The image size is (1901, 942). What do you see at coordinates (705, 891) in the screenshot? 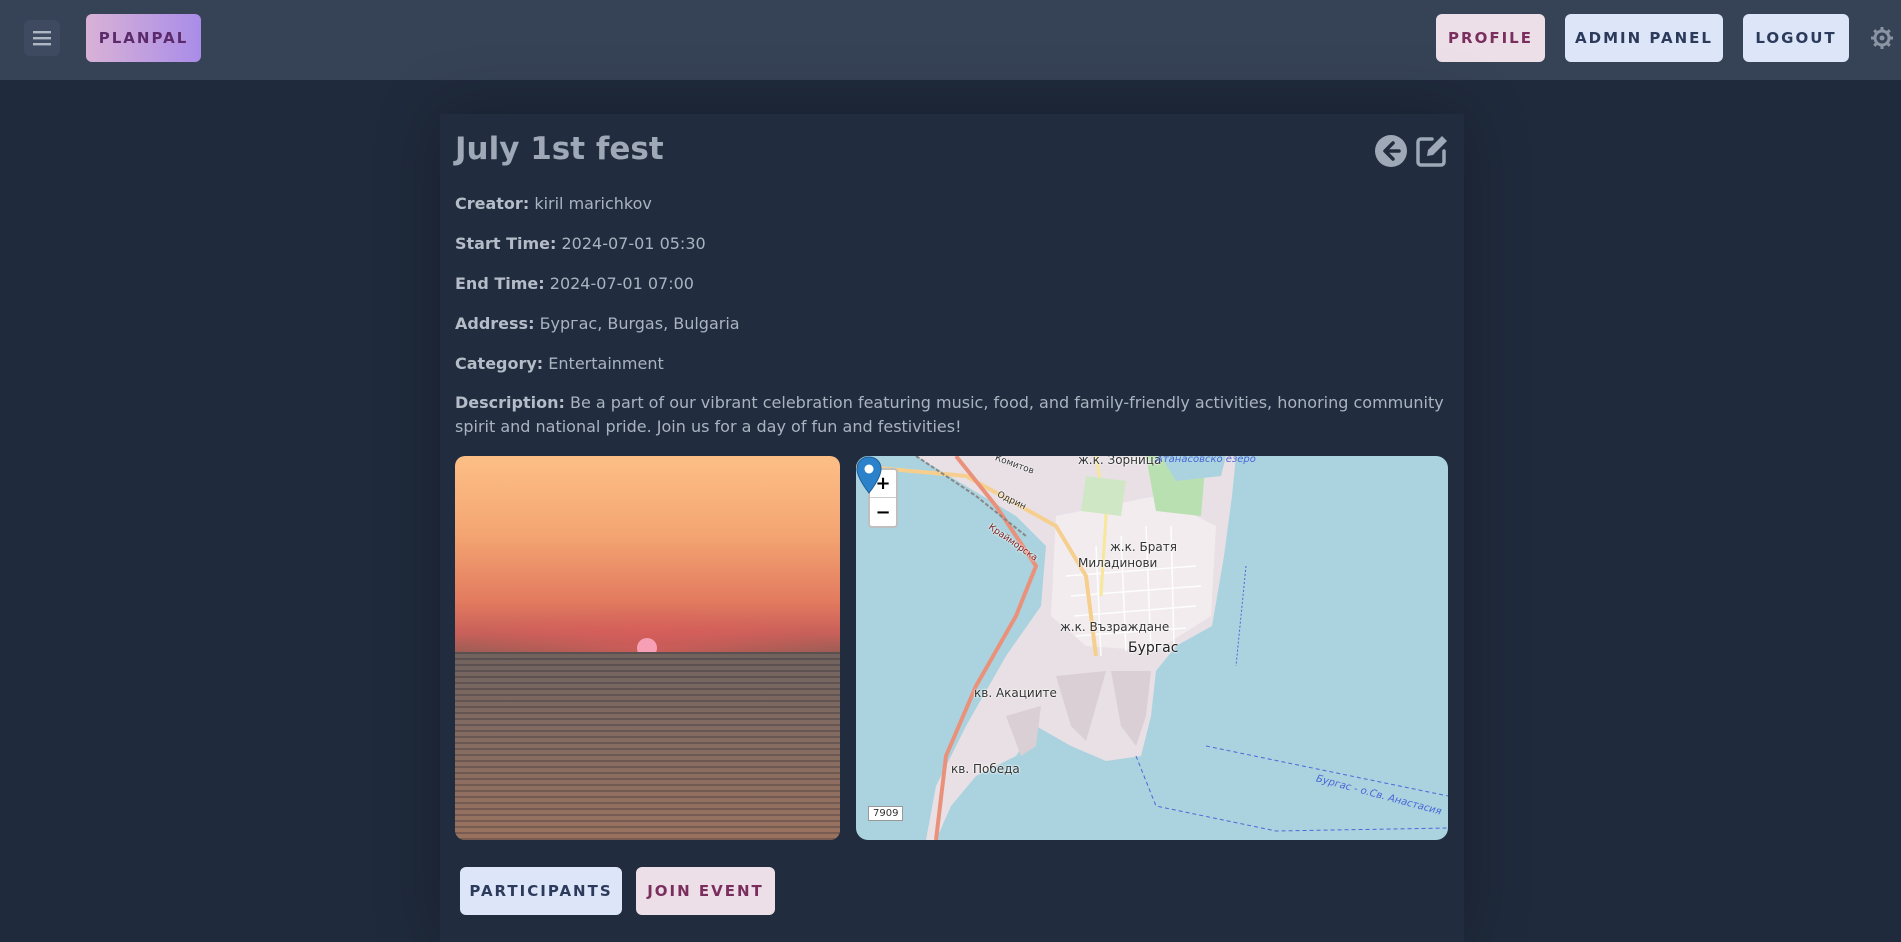
I see `join-event-button: JOIN EVENT` at bounding box center [705, 891].